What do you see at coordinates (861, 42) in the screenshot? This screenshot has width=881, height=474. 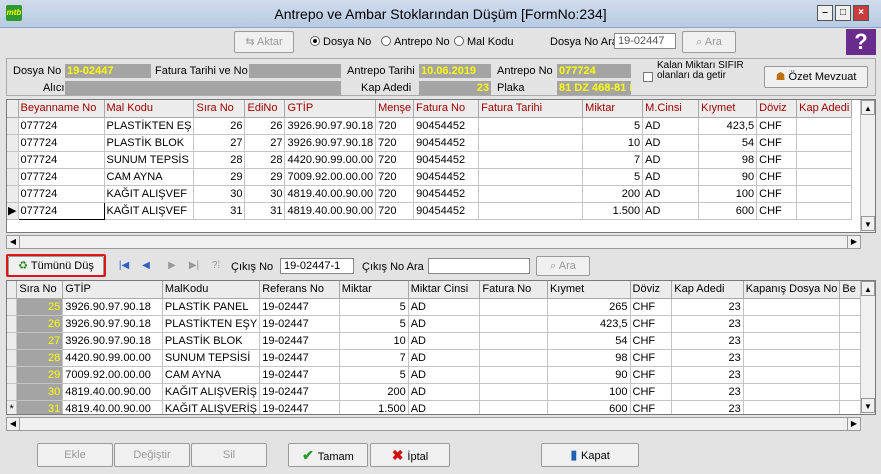 I see `help-icon: ?` at bounding box center [861, 42].